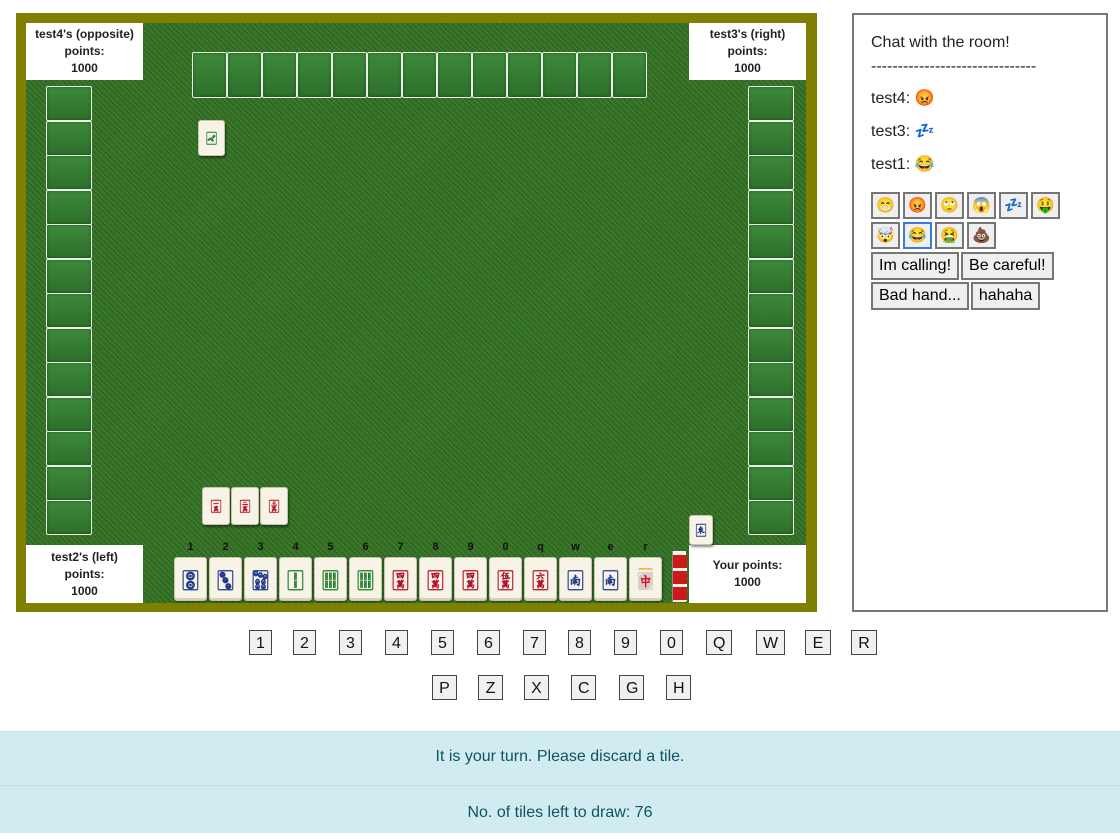  What do you see at coordinates (260, 579) in the screenshot?
I see `seven-circles-tile: 🀟` at bounding box center [260, 579].